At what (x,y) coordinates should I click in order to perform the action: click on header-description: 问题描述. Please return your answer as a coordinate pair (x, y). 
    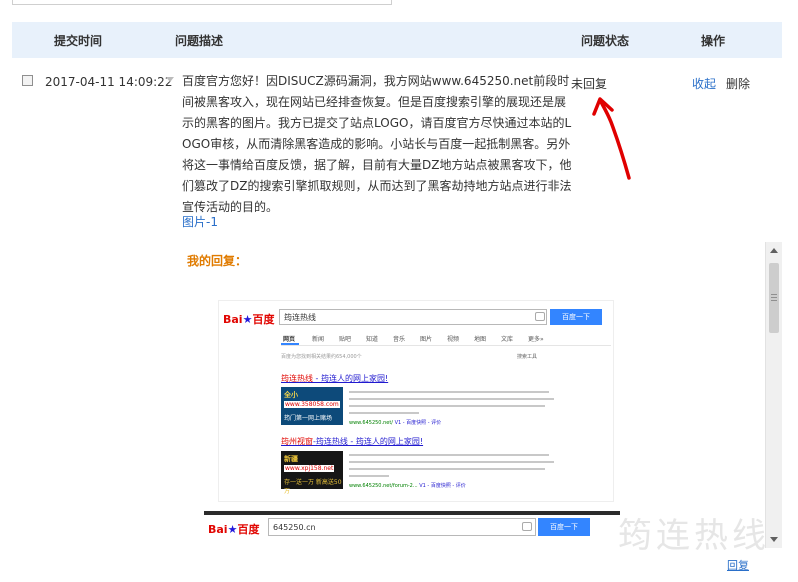
    Looking at the image, I should click on (199, 41).